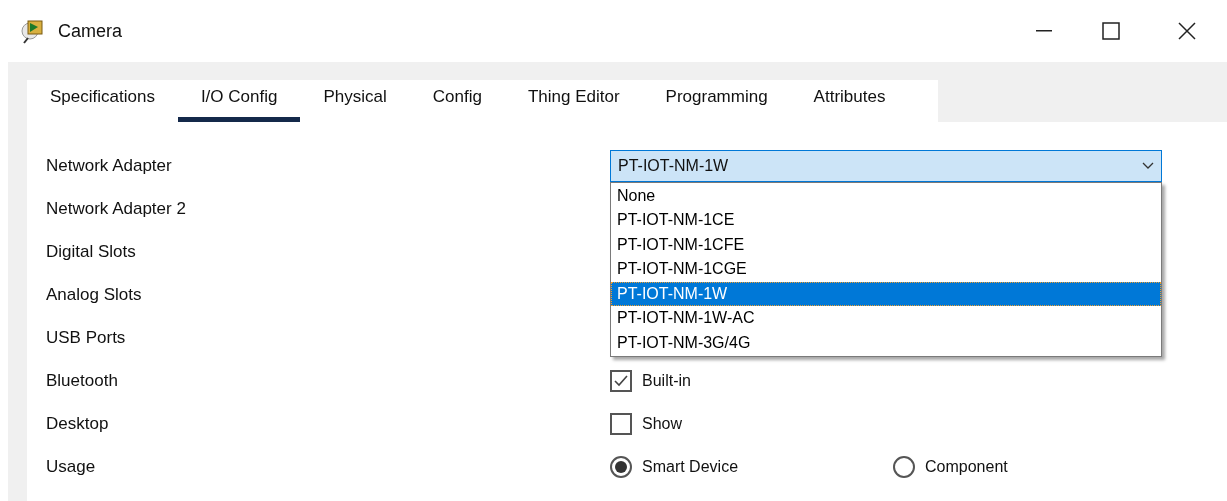  What do you see at coordinates (886, 220) in the screenshot?
I see `dropdown-option: PT-IOT-NM-1CE` at bounding box center [886, 220].